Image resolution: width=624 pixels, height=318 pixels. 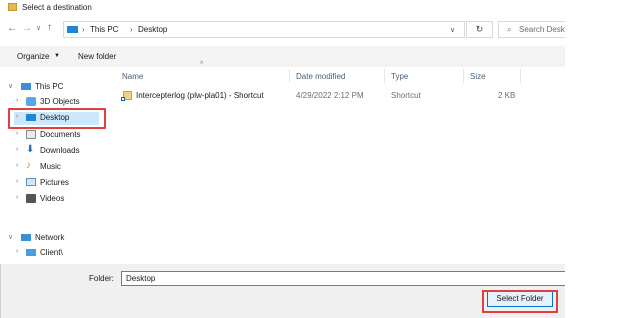 I want to click on column-header-date-modified: Date modified, so click(x=320, y=76).